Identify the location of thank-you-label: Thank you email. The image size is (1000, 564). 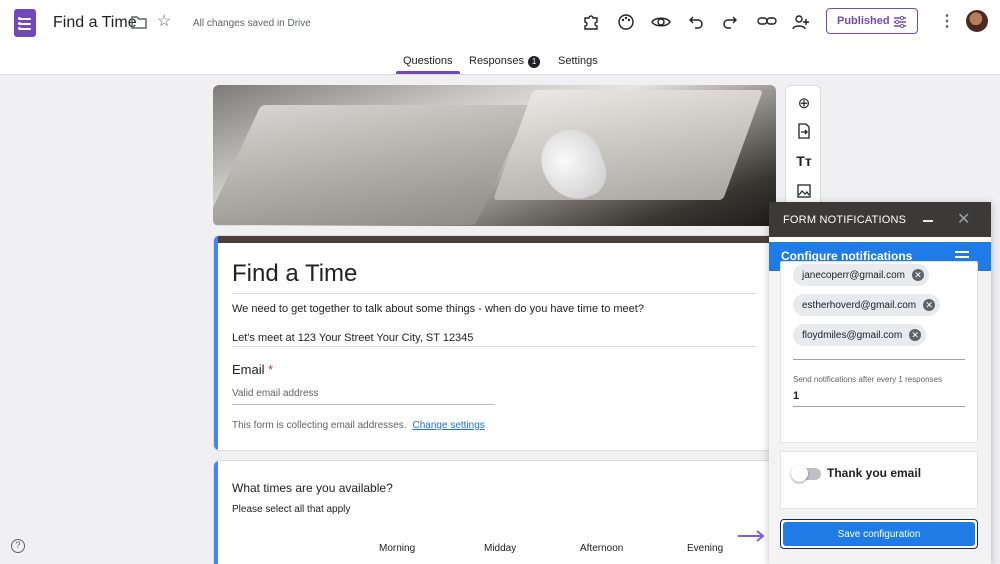
(874, 473).